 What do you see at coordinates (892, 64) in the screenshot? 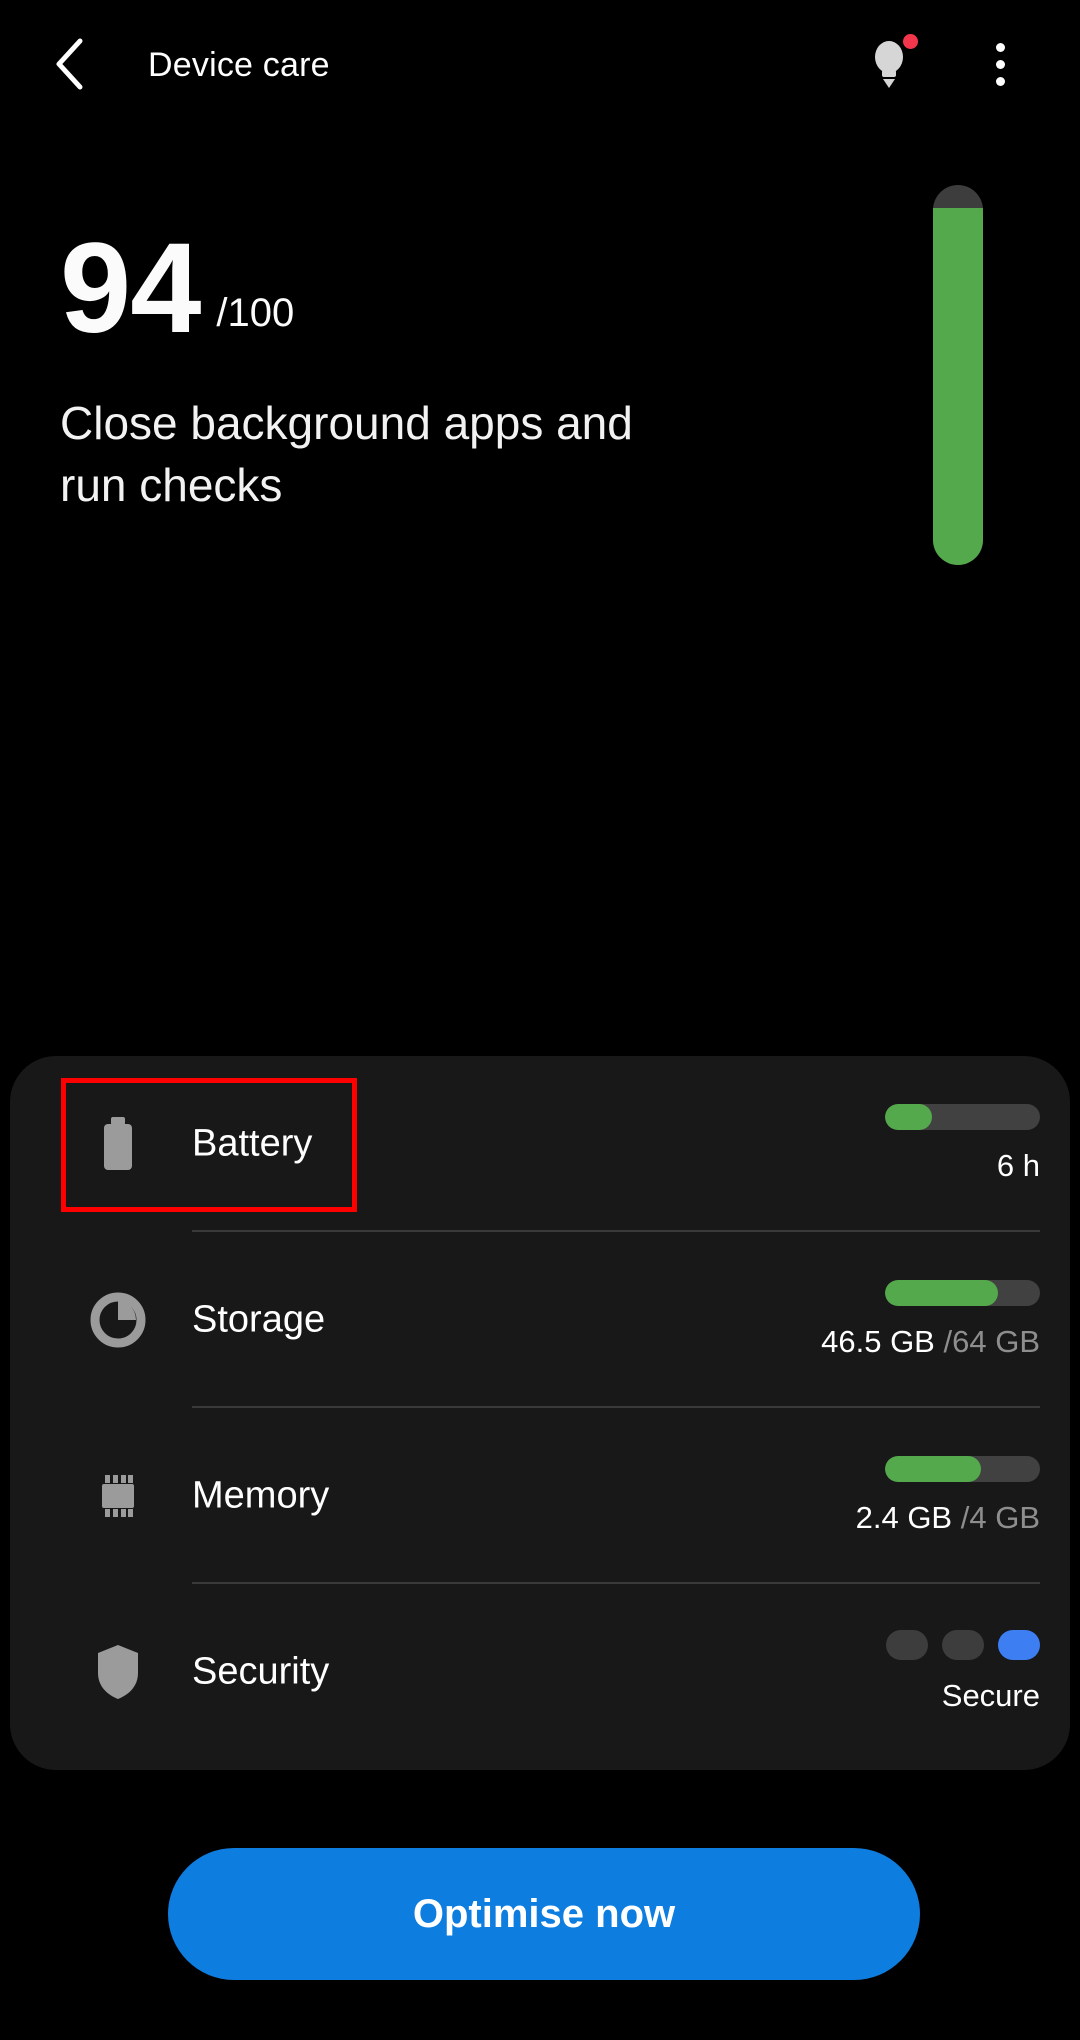
I see `tips-button` at bounding box center [892, 64].